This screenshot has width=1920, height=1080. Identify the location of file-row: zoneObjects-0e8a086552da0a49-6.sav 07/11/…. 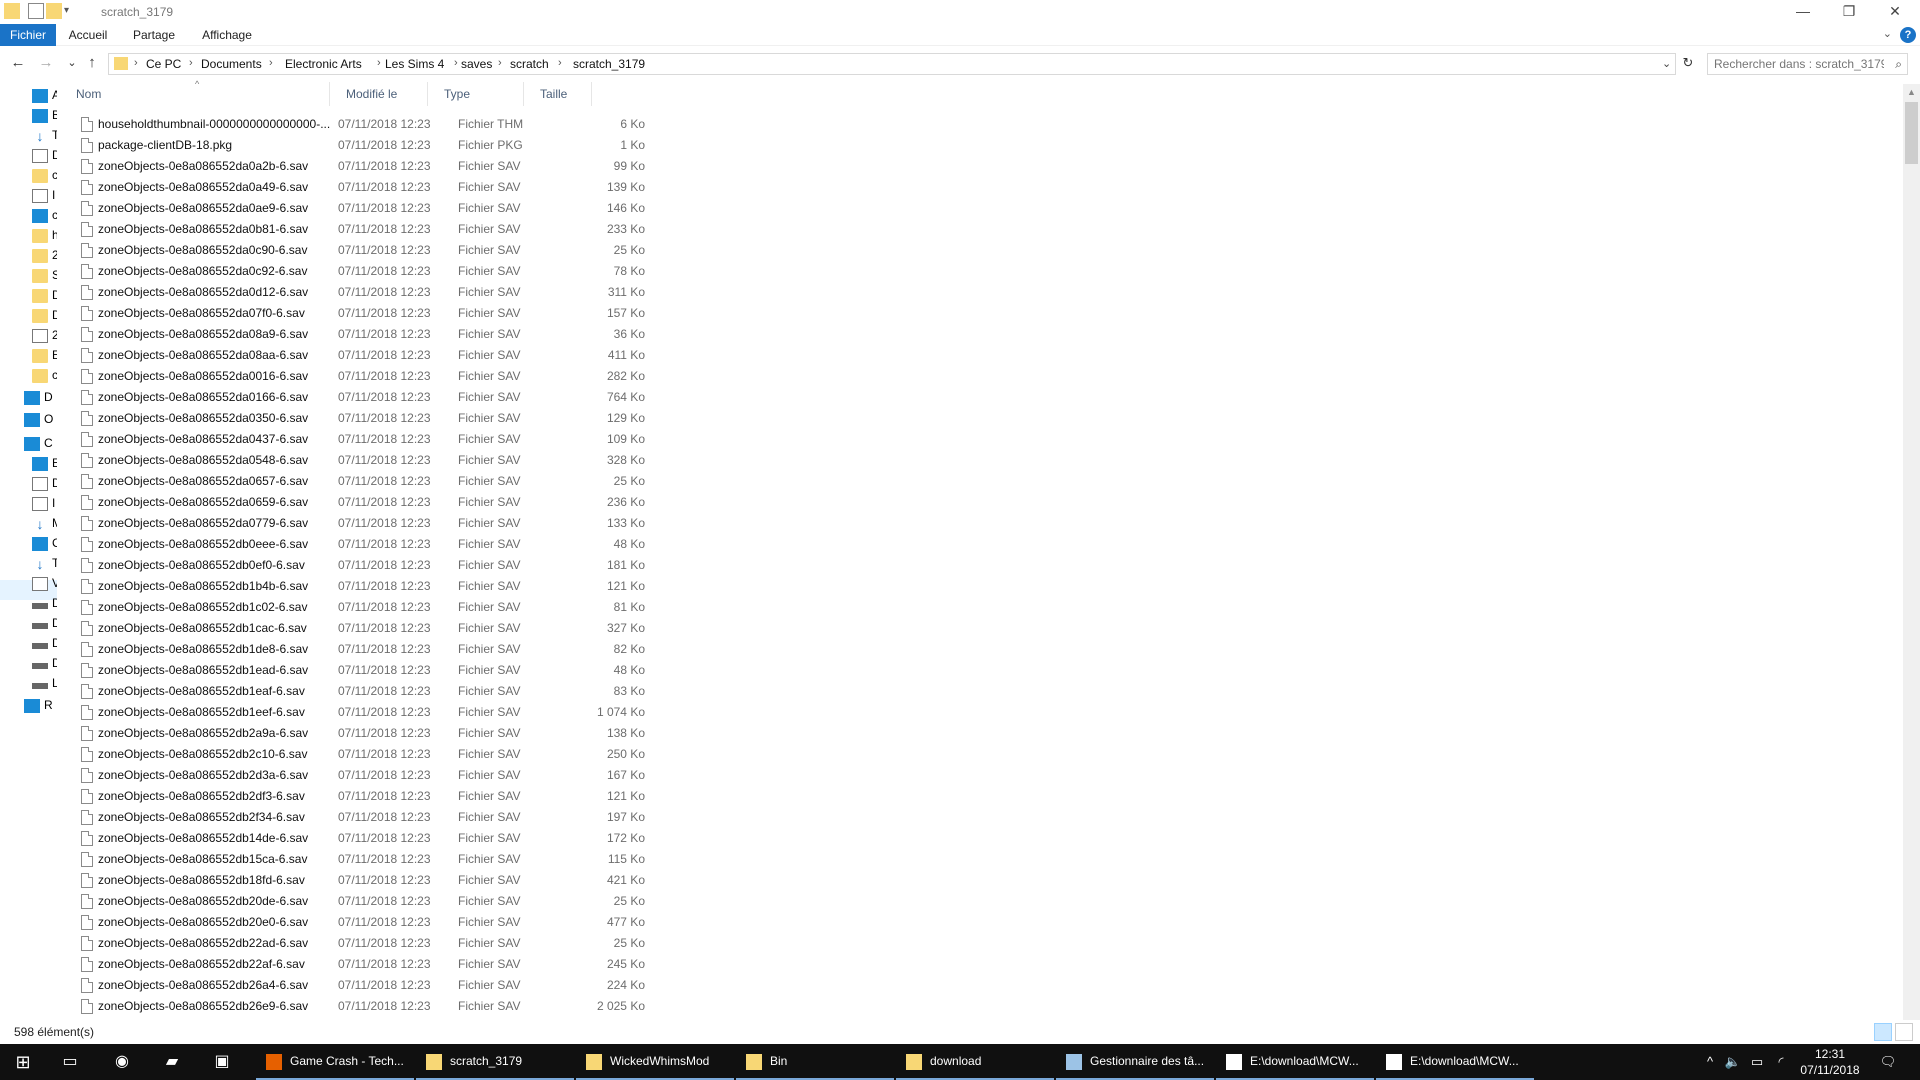
(360, 187).